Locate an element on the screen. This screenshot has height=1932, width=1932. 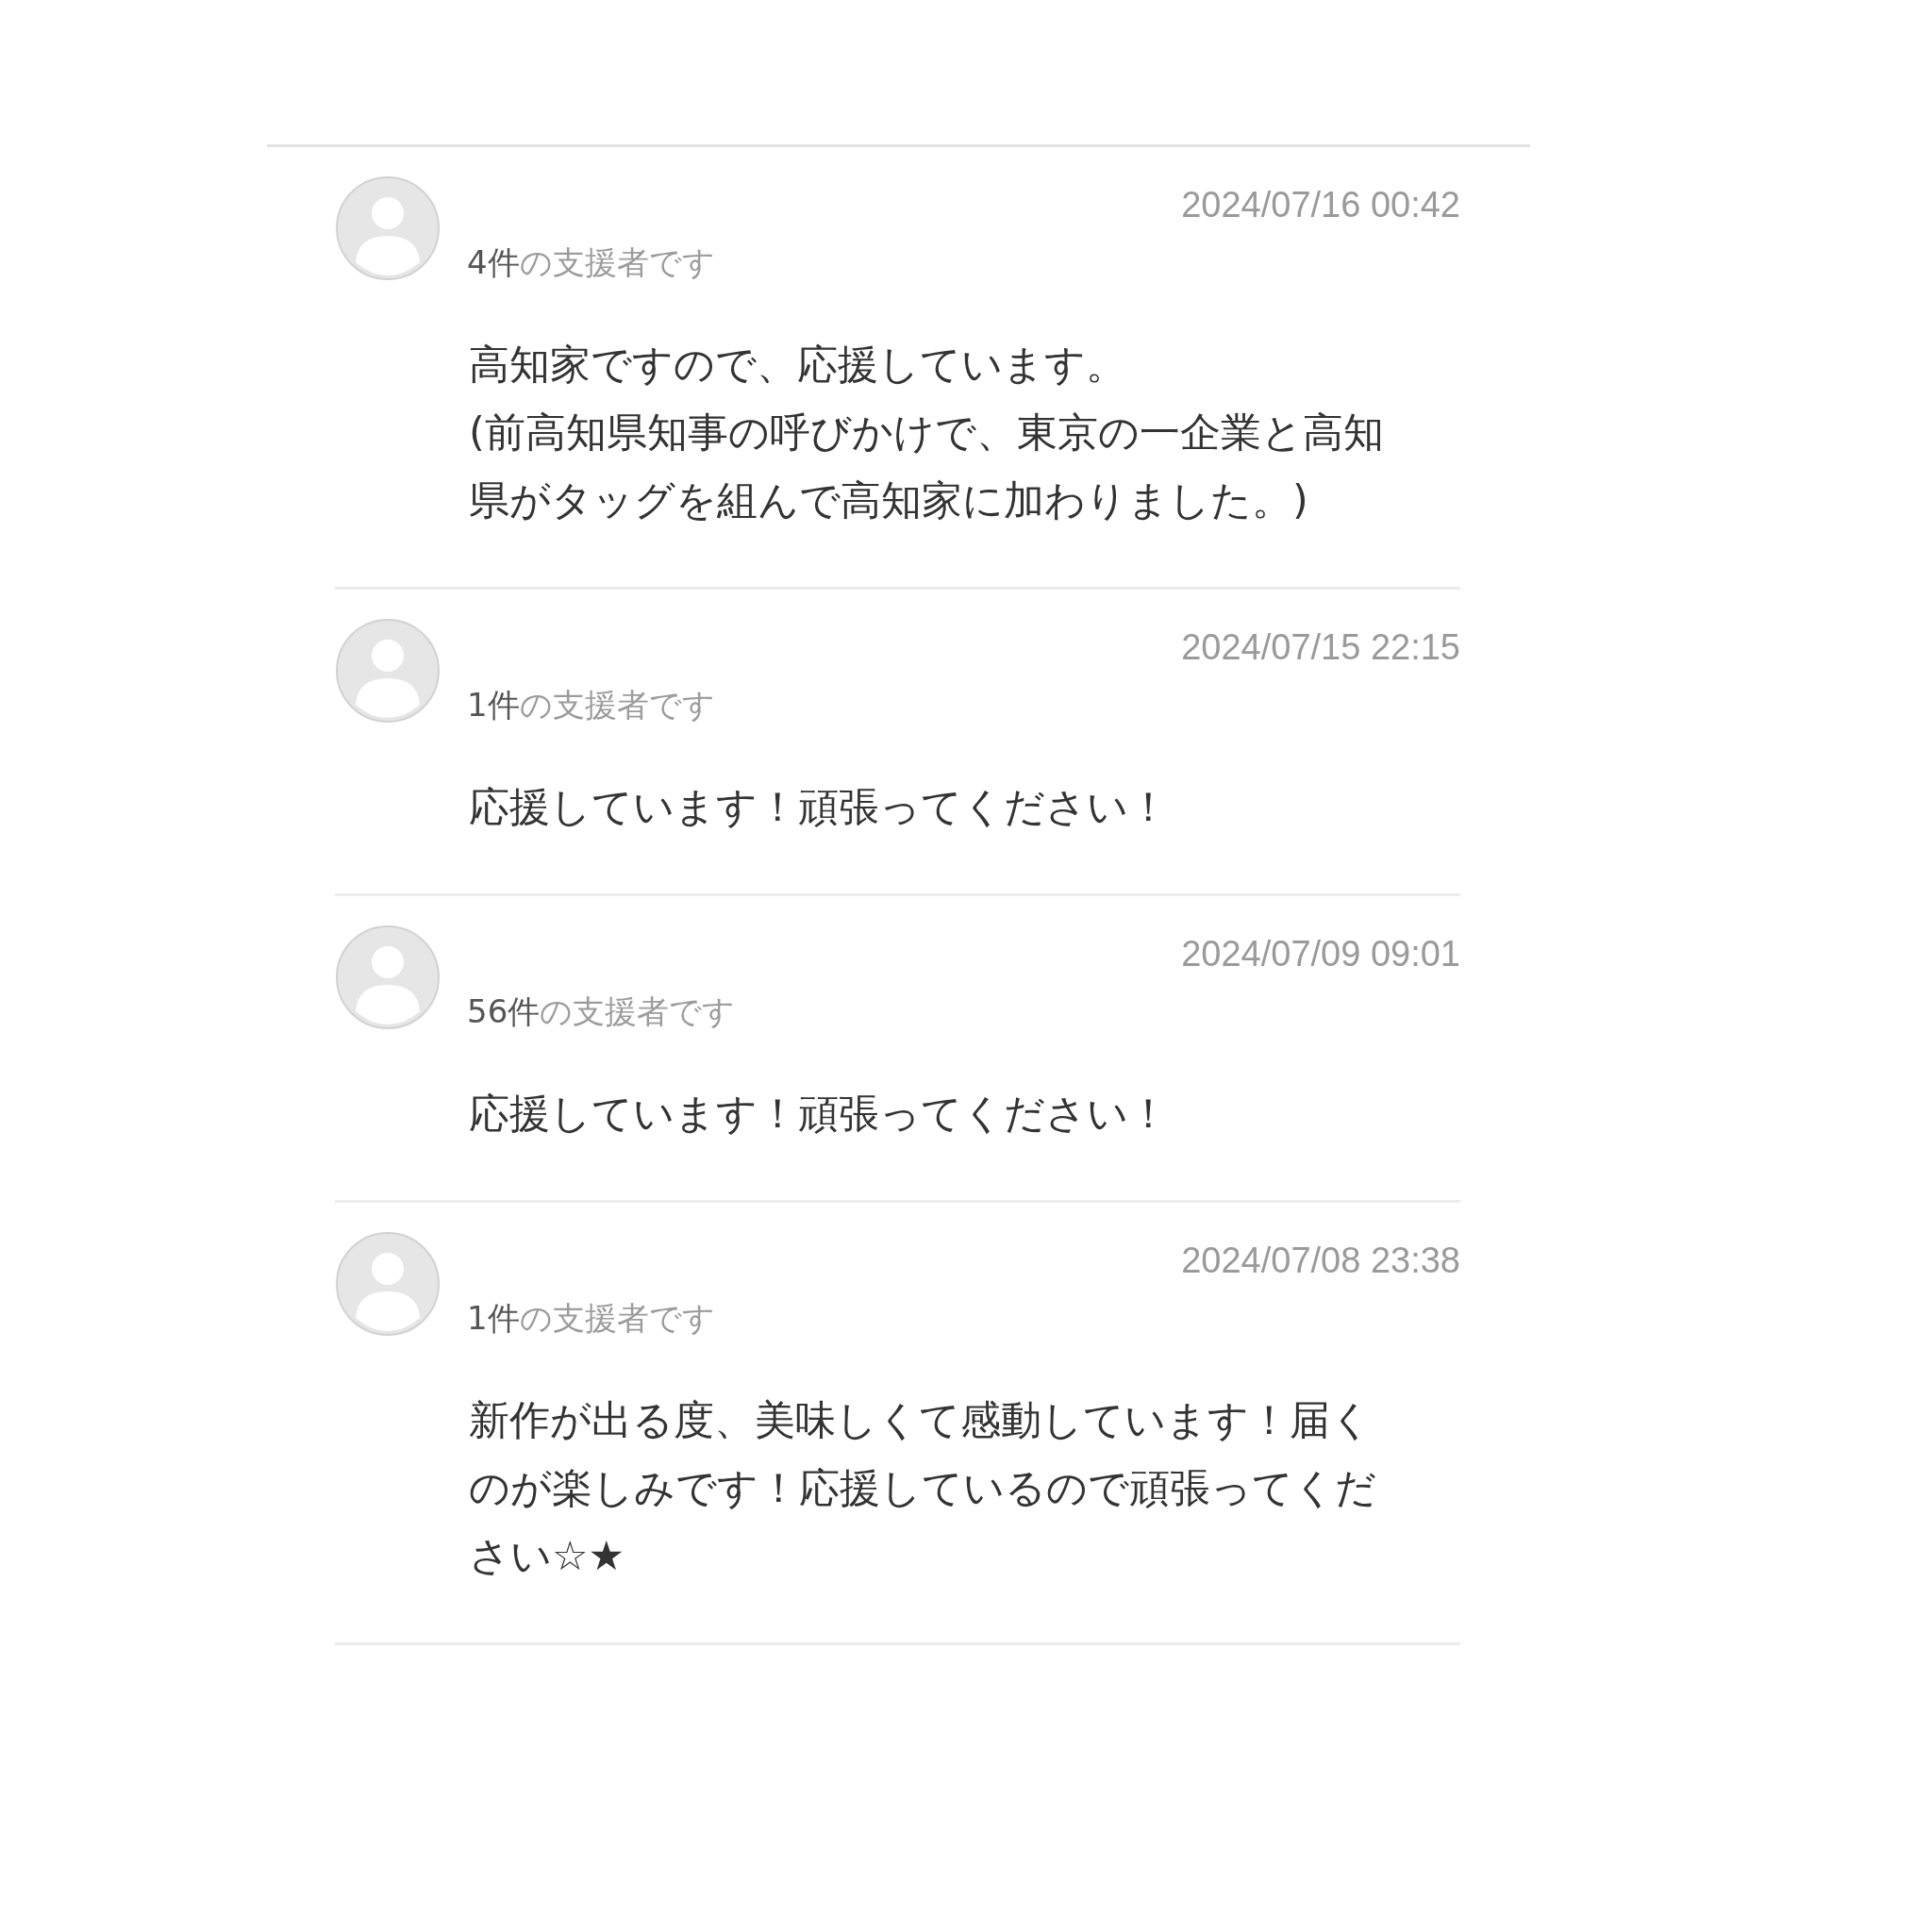
comment-text: 新作が出る度、美味しくて感動しています！届く のが楽しみです！応援しているので頑張ってくだ さい☆★ is located at coordinates (923, 1488).